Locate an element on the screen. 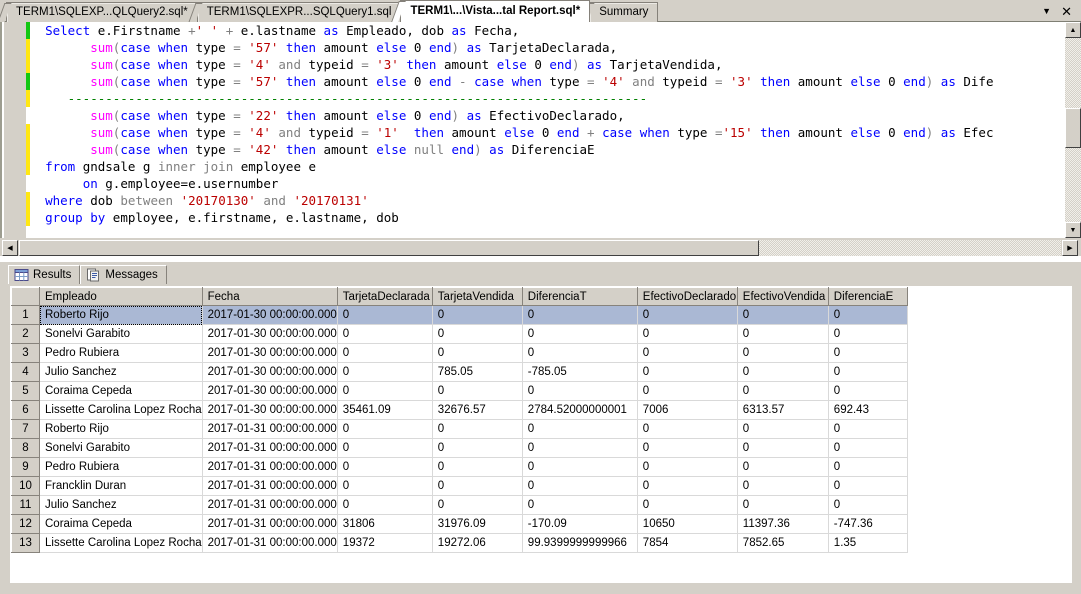 The image size is (1081, 594). document-tab: Summary is located at coordinates (624, 12).